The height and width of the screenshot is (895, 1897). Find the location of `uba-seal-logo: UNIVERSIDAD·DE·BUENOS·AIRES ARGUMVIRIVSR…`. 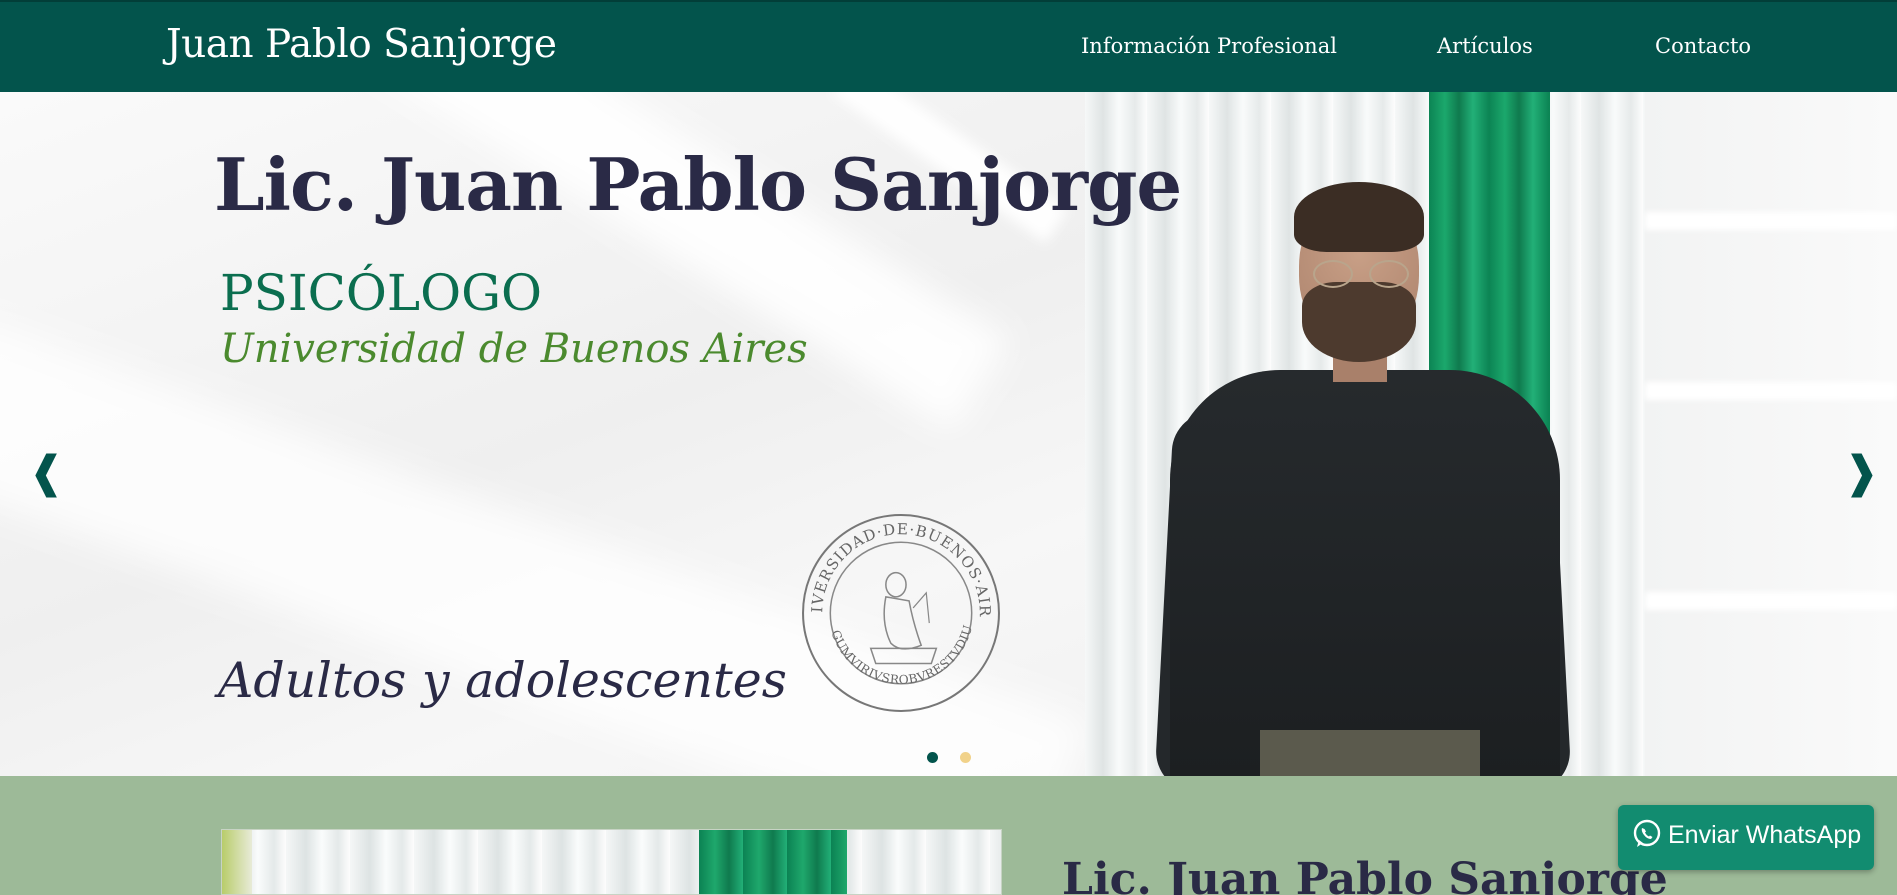

uba-seal-logo: UNIVERSIDAD·DE·BUENOS·AIRES ARGUMVIRIVSR… is located at coordinates (900, 612).